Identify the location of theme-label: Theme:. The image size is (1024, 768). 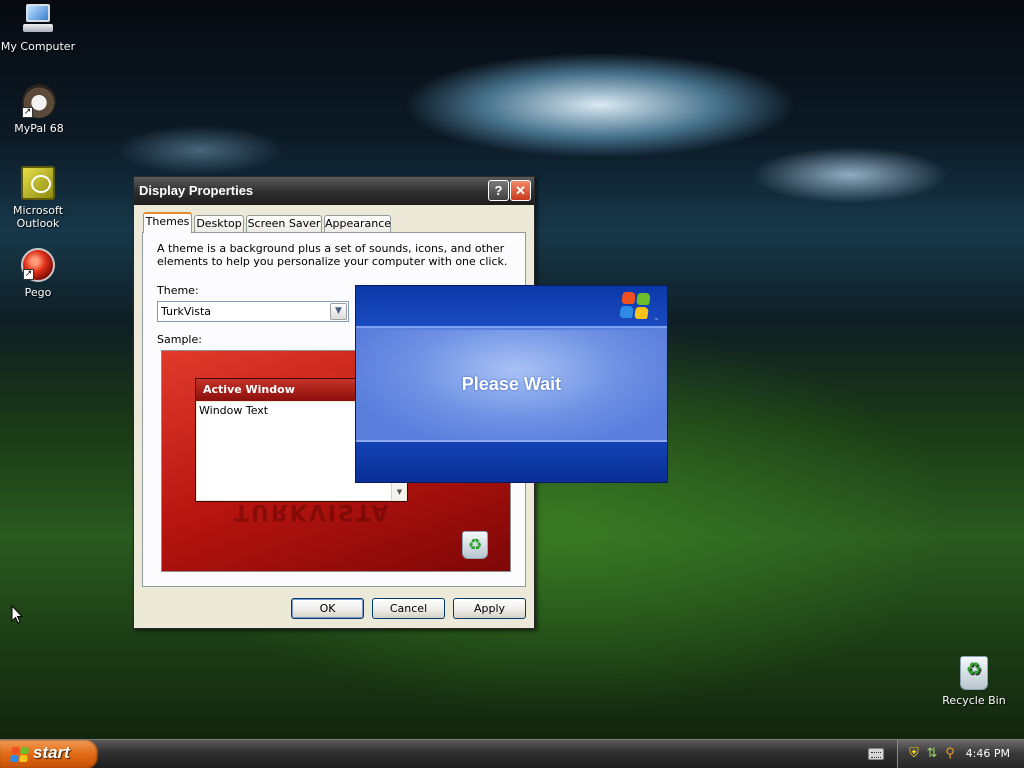
(178, 290).